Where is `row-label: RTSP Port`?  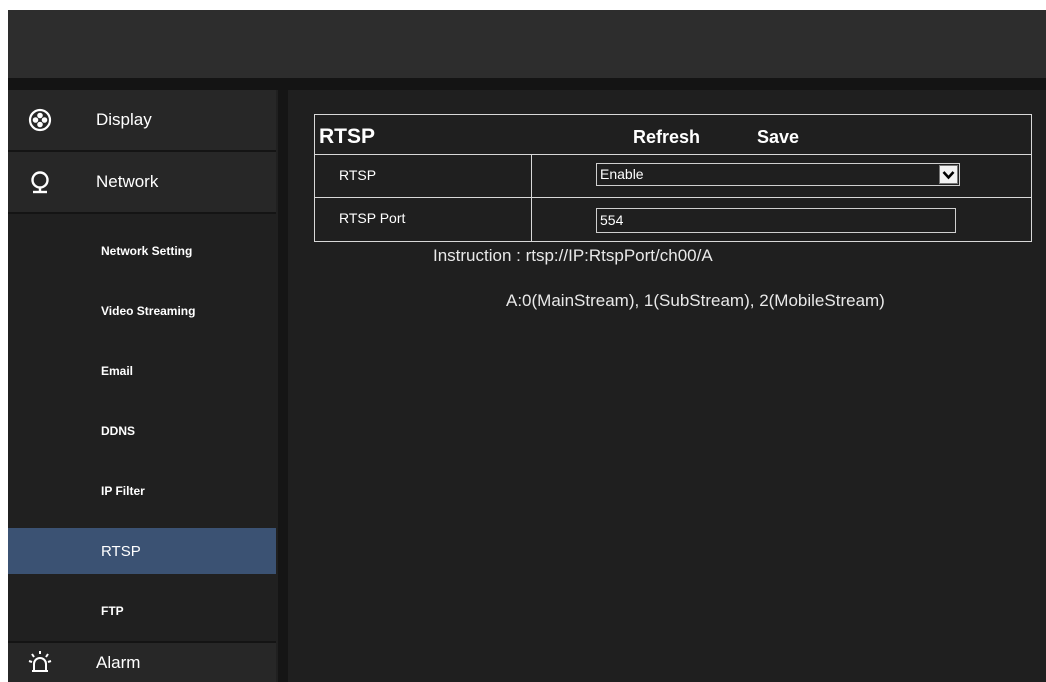 row-label: RTSP Port is located at coordinates (372, 218).